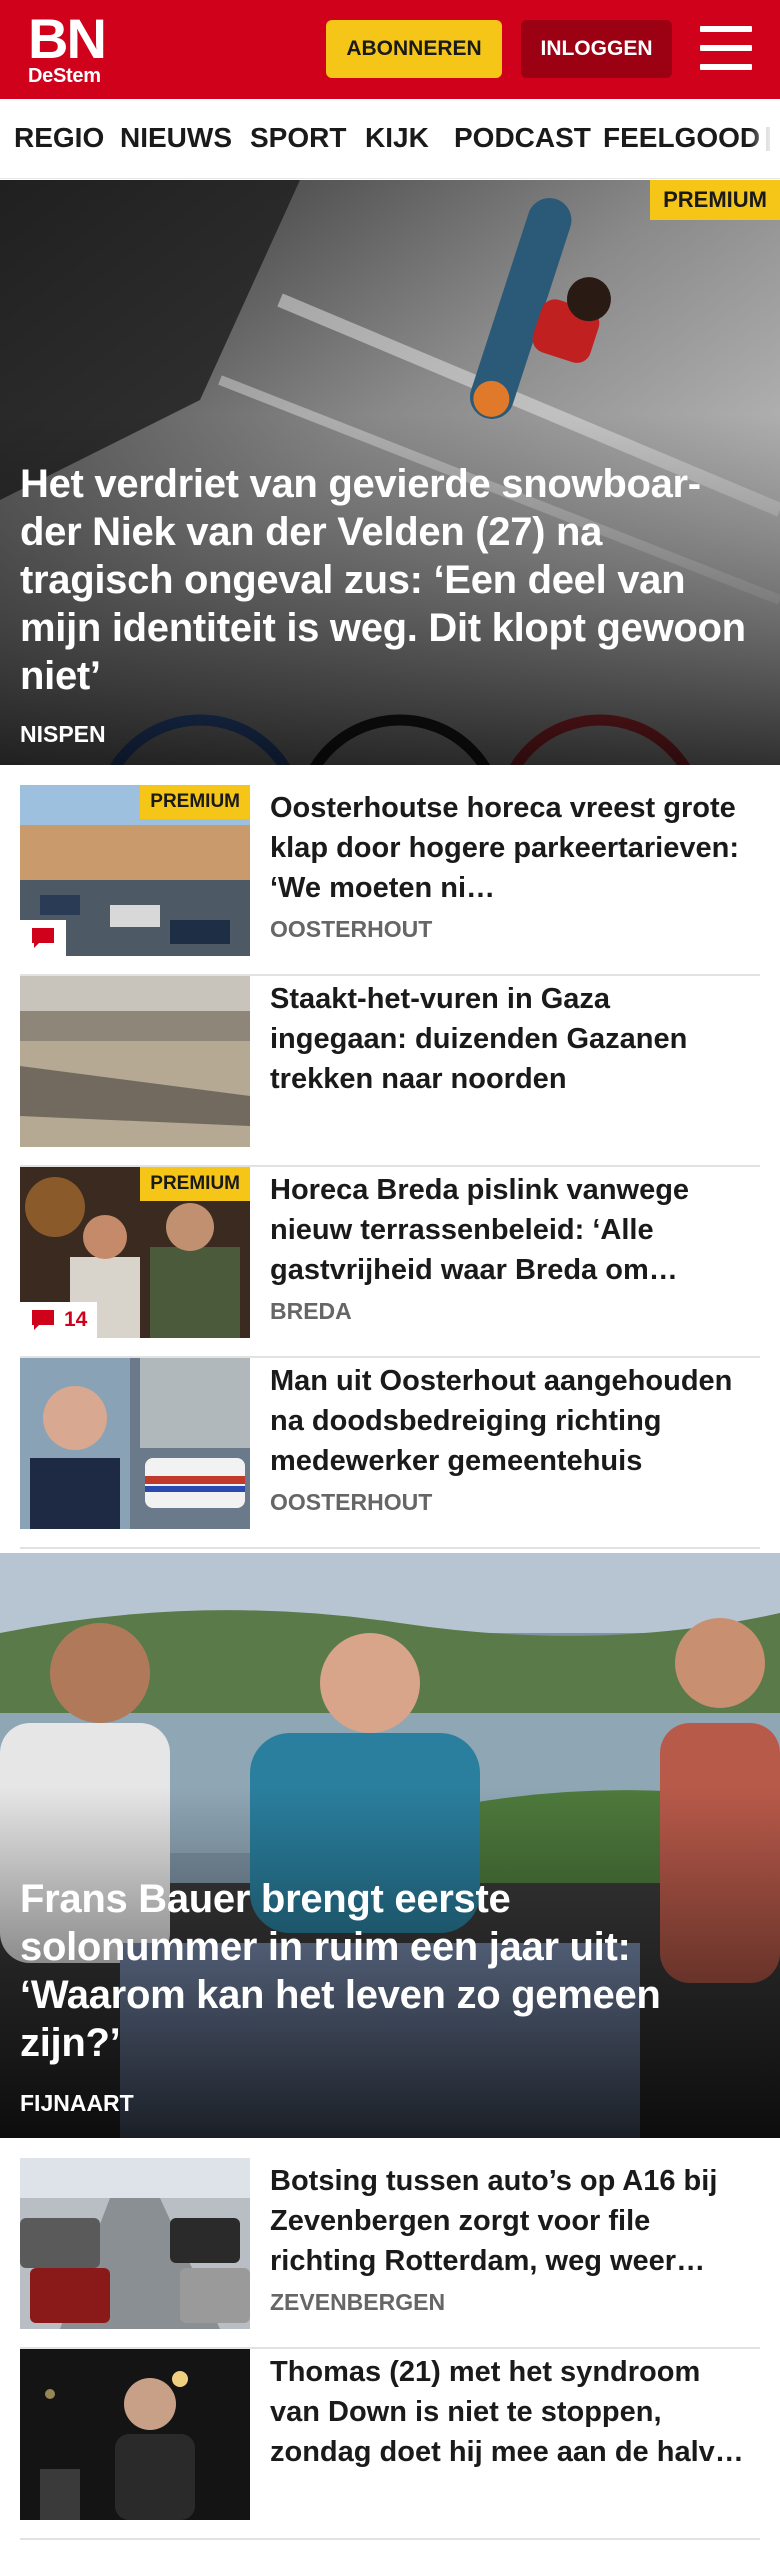  What do you see at coordinates (681, 138) in the screenshot?
I see `nav-item-feelgood: FEELGOOD` at bounding box center [681, 138].